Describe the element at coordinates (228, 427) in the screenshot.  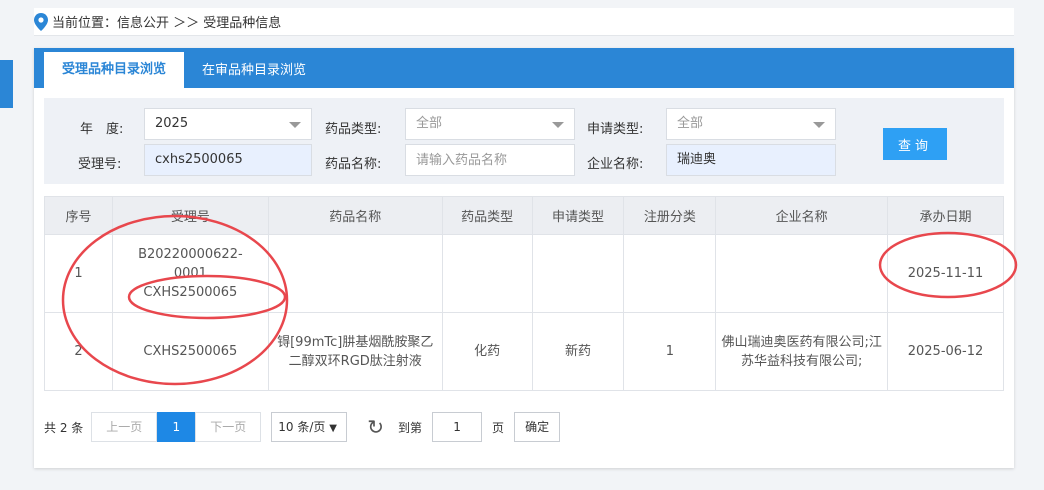
I see `next-page-button: 下一页` at that location.